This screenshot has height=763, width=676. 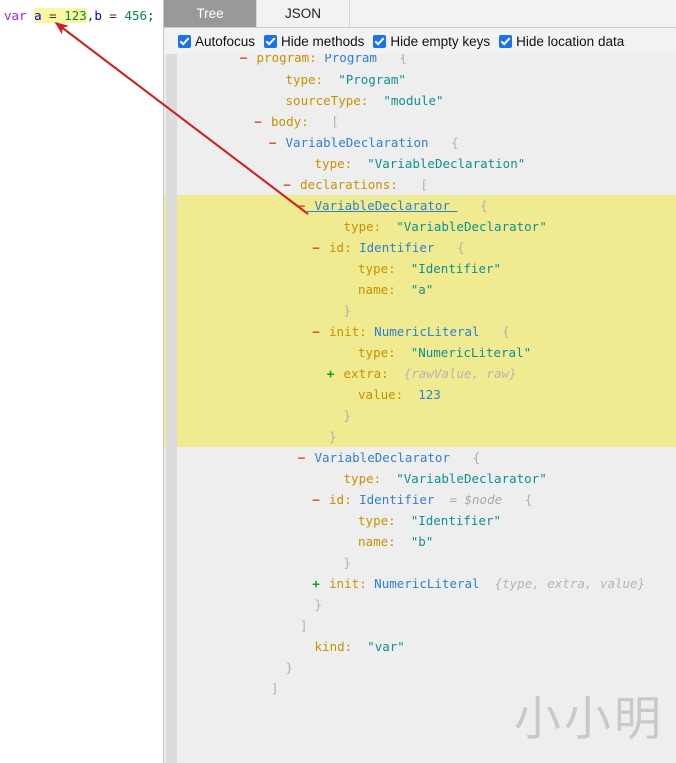 What do you see at coordinates (420, 394) in the screenshot?
I see `tree-row: value: 123` at bounding box center [420, 394].